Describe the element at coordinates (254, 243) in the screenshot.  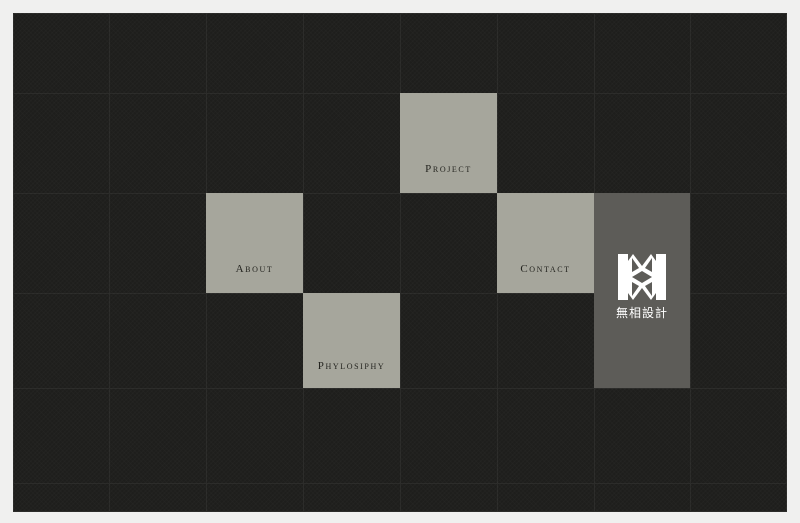
I see `tile-about: About` at that location.